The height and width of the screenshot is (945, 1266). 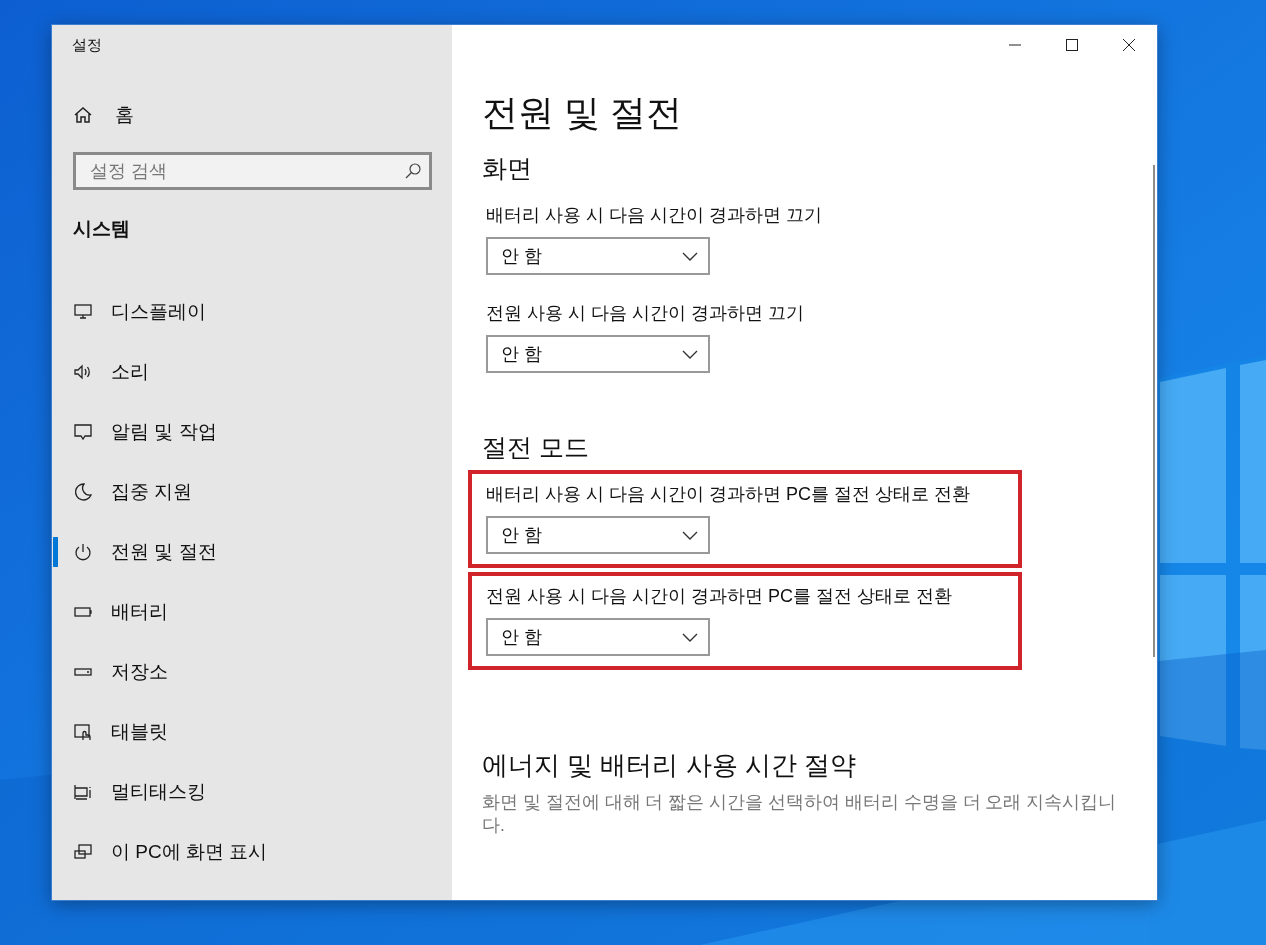 What do you see at coordinates (87, 45) in the screenshot?
I see `window-title: 설정` at bounding box center [87, 45].